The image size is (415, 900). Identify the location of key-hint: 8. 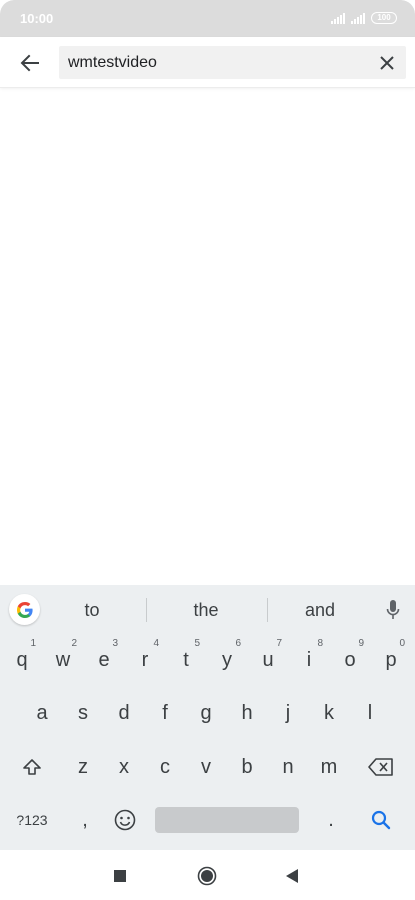
(320, 643).